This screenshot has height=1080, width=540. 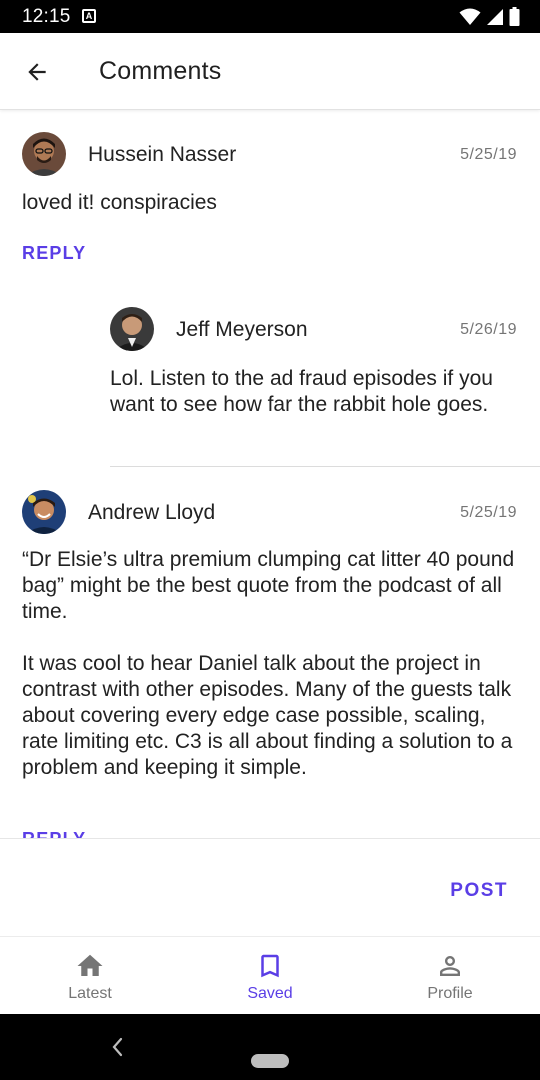 I want to click on nav-latest: Latest, so click(x=90, y=975).